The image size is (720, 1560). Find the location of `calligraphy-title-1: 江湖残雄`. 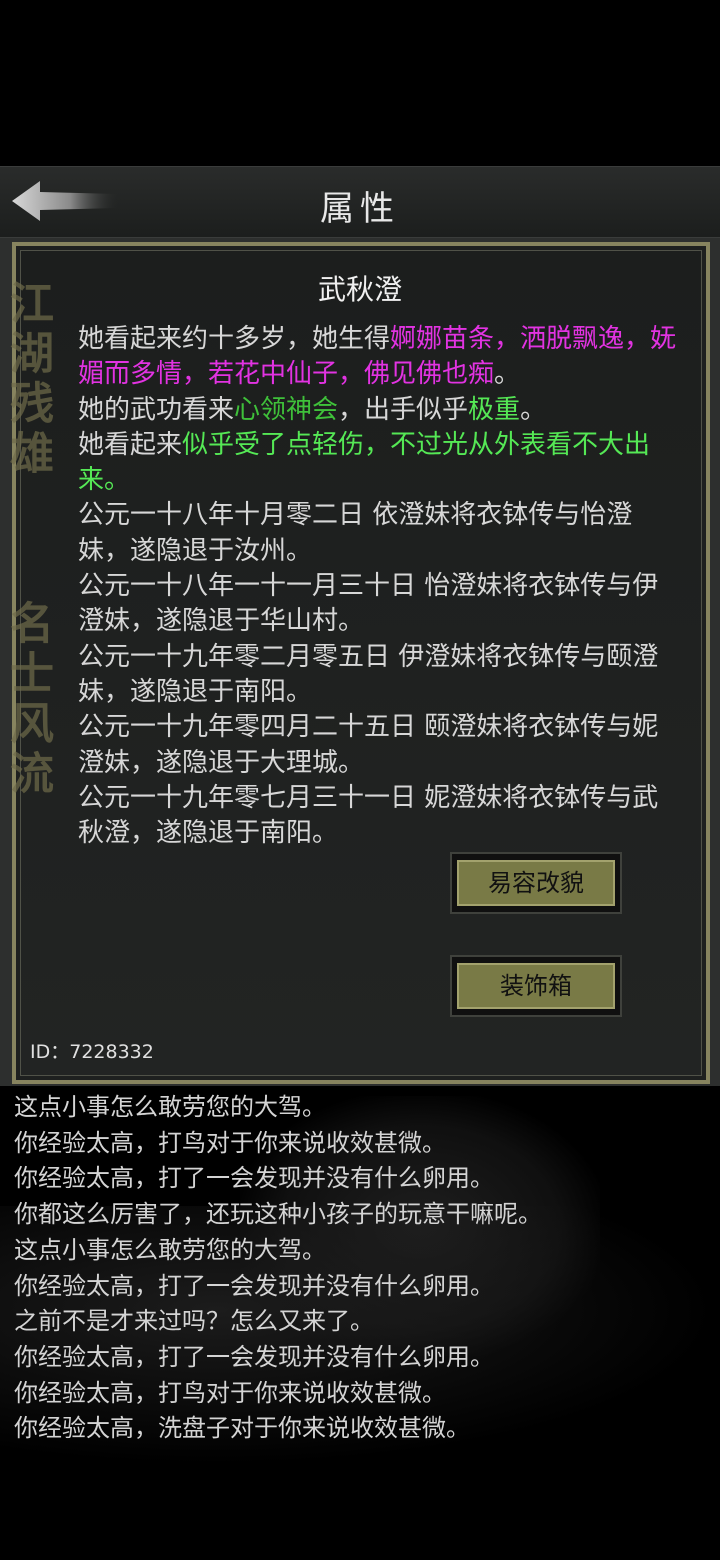

calligraphy-title-1: 江湖残雄 is located at coordinates (27, 380).